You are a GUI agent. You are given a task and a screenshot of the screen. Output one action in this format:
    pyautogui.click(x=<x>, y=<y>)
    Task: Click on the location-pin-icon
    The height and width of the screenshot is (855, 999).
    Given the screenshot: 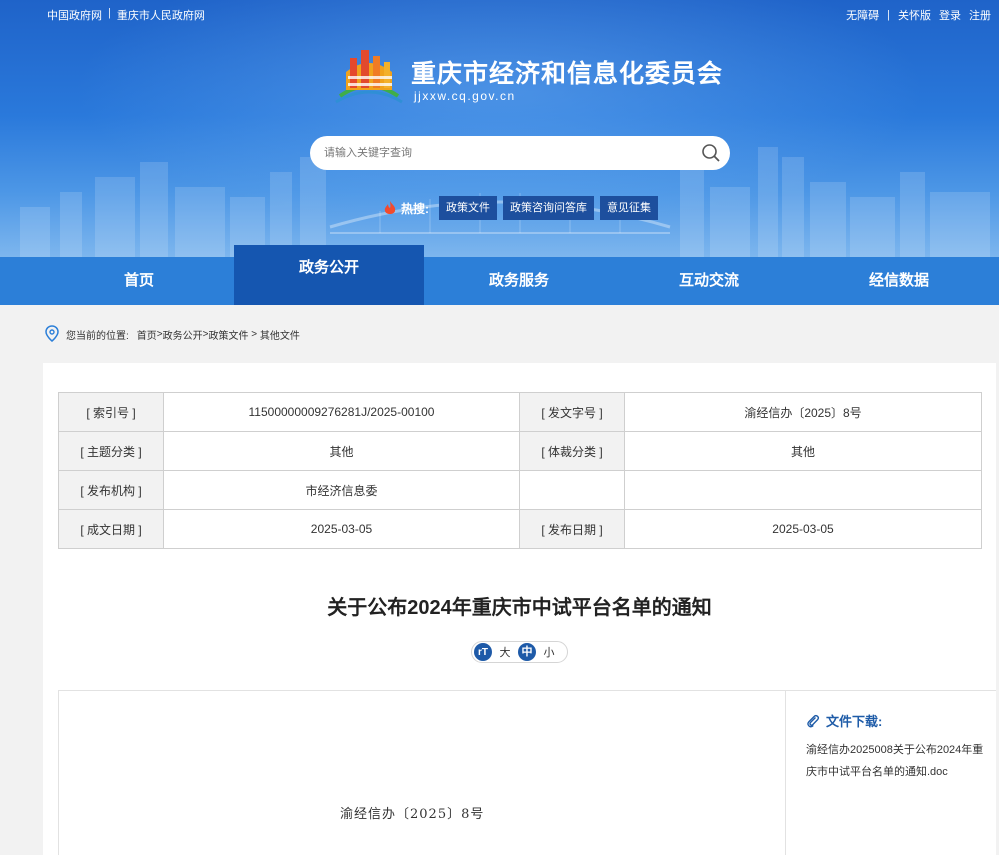 What is the action you would take?
    pyautogui.click(x=52, y=333)
    